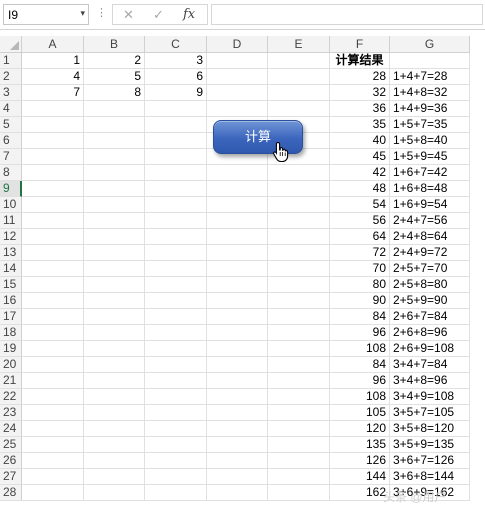 Image resolution: width=485 pixels, height=512 pixels. Describe the element at coordinates (360, 157) in the screenshot. I see `cell-f7: 45` at that location.